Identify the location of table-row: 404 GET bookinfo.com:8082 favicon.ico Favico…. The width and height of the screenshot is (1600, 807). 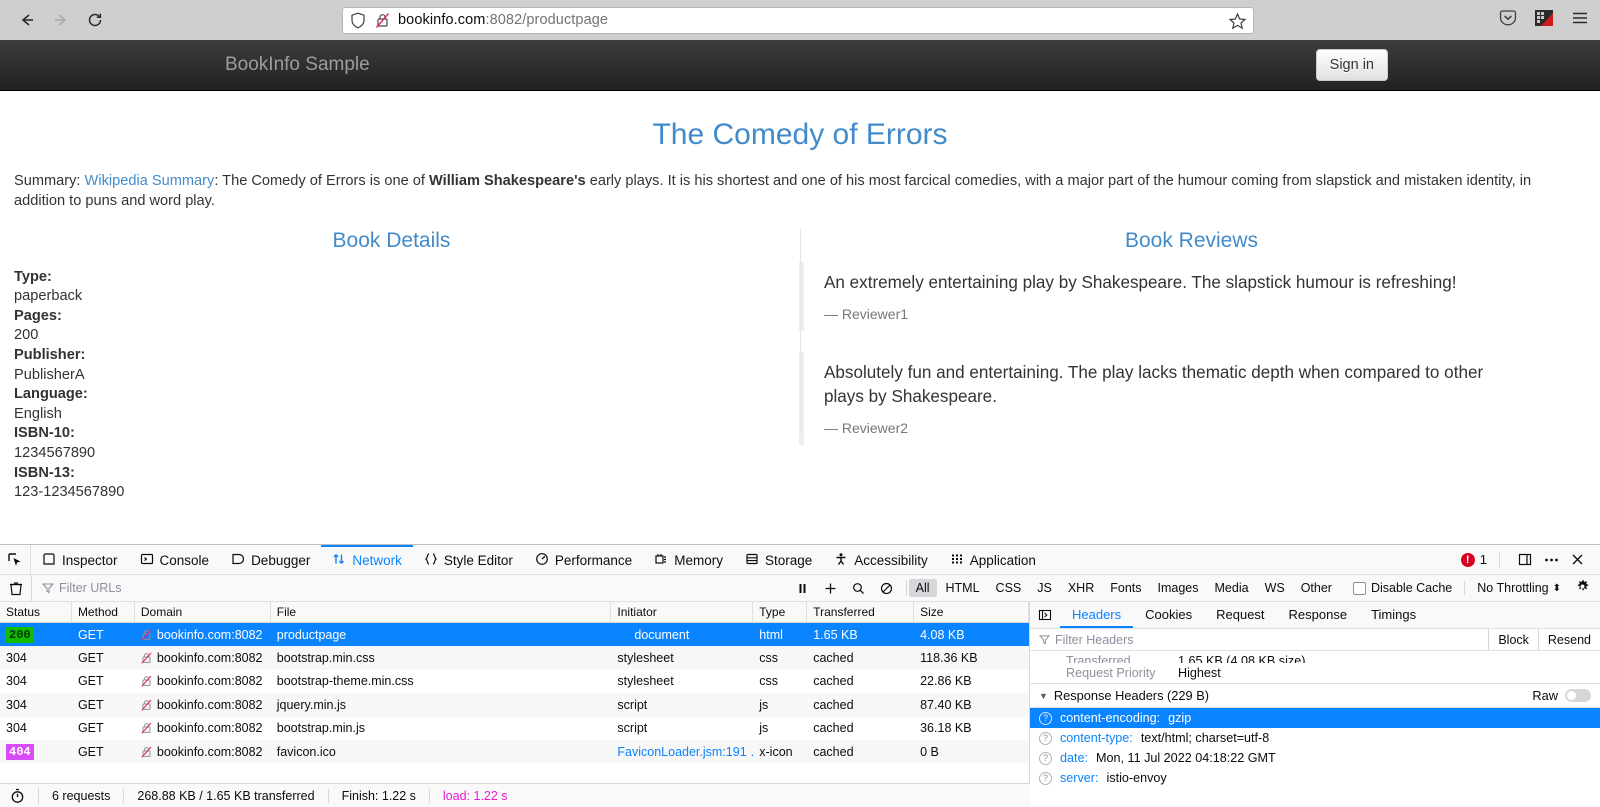
(514, 751).